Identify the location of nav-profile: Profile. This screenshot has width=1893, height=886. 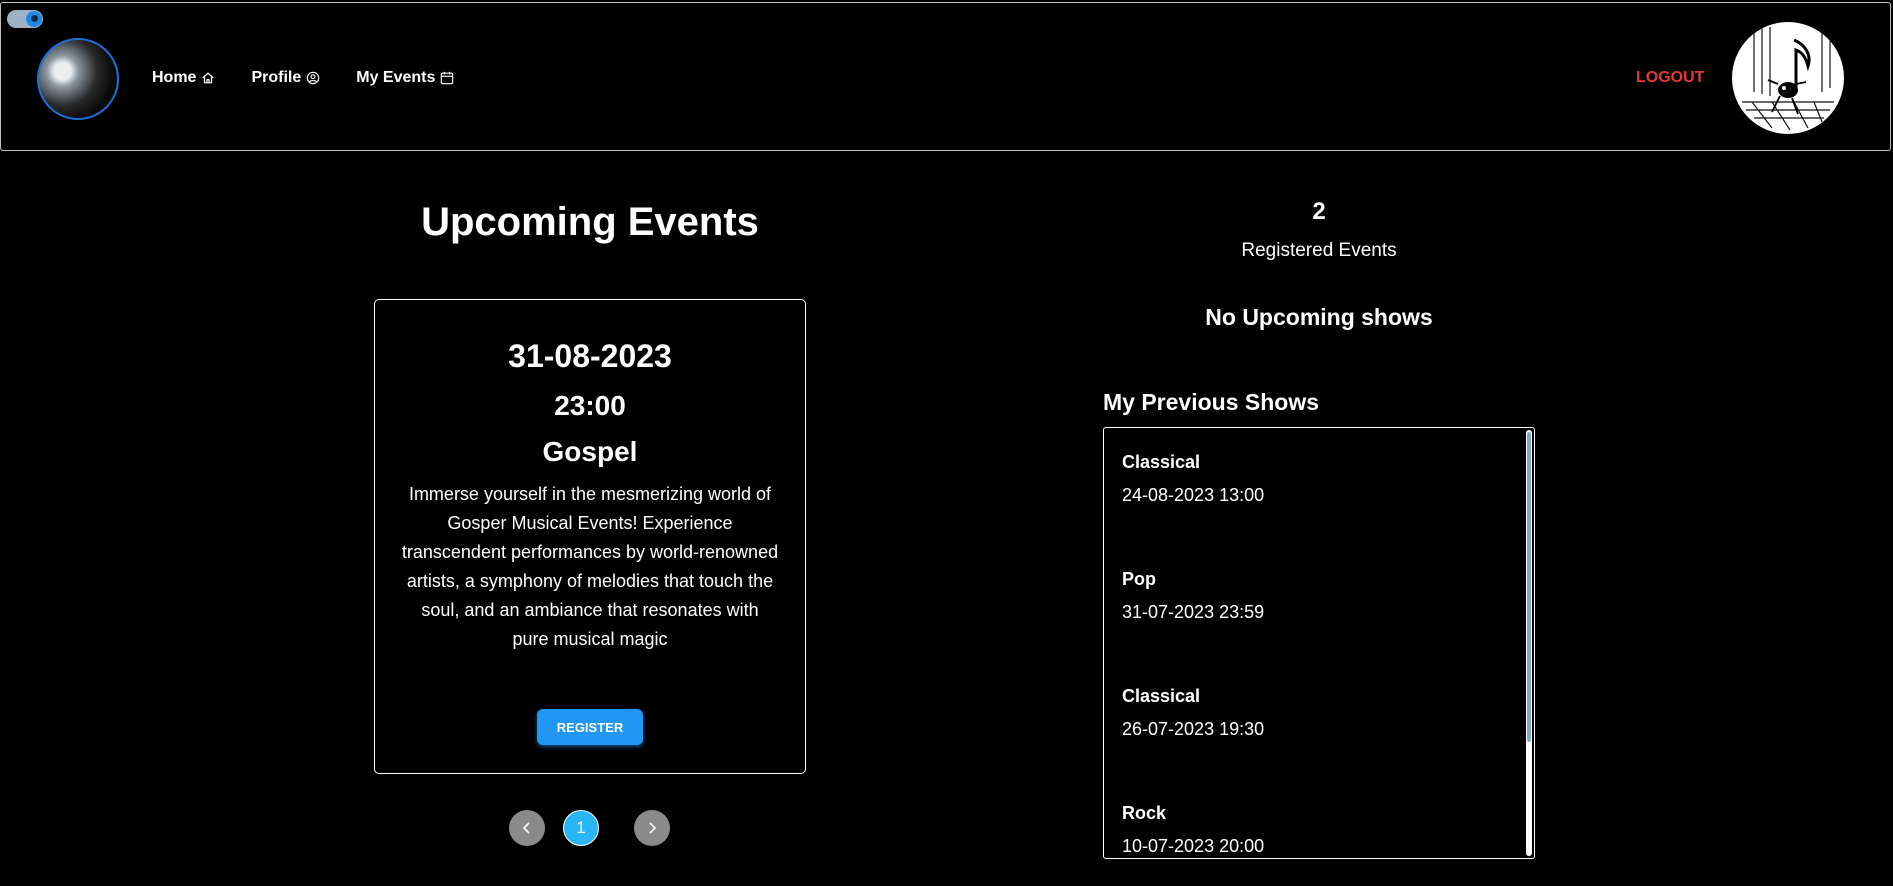
(285, 78).